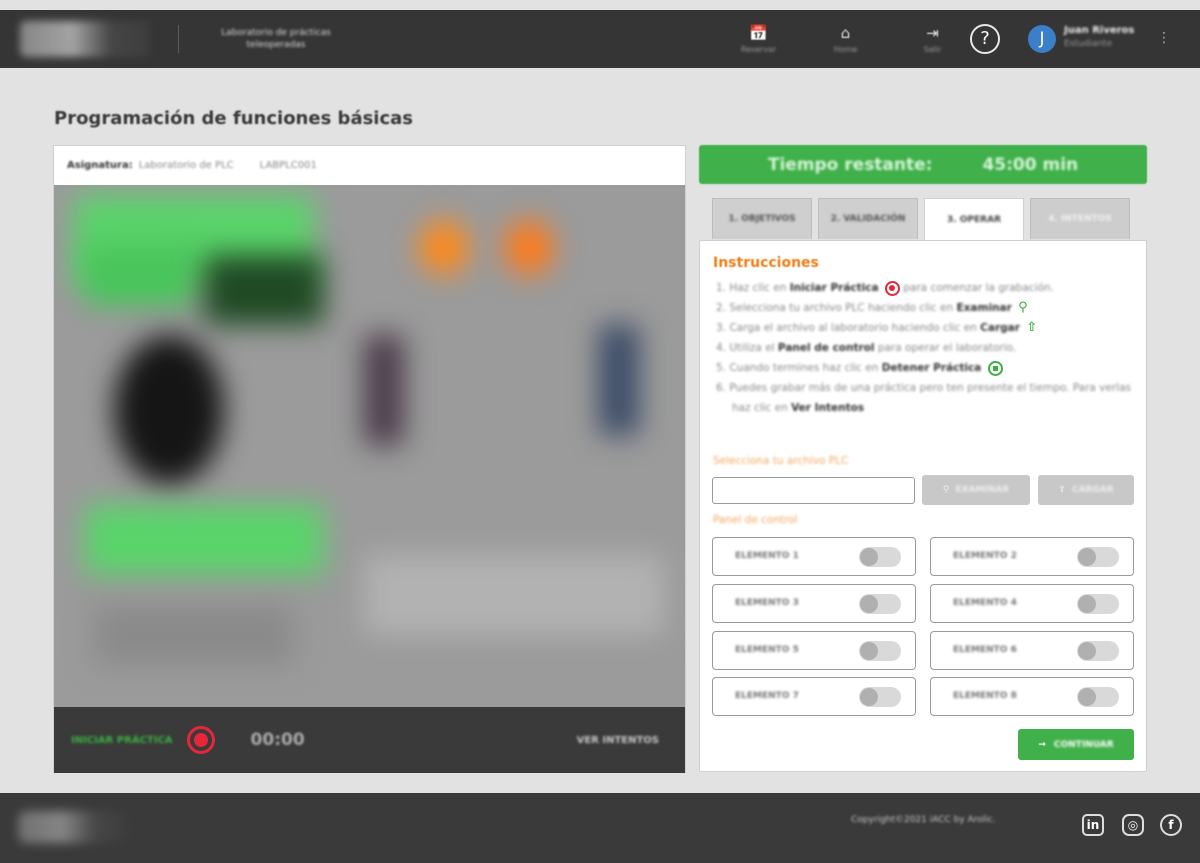  I want to click on recording-timer: 00:00, so click(277, 740).